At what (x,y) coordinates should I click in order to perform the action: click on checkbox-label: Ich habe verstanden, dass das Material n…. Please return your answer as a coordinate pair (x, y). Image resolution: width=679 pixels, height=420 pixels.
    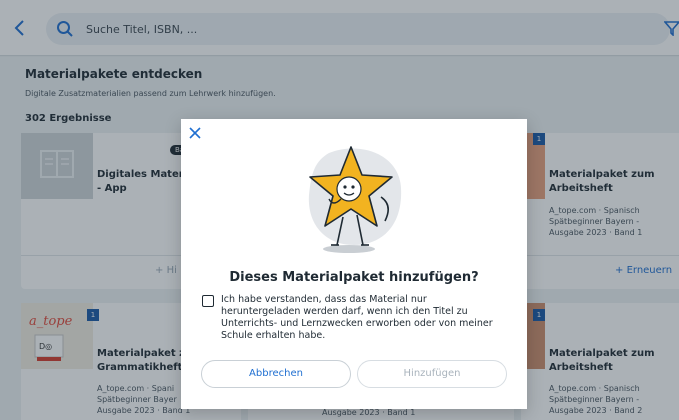
    Looking at the image, I should click on (357, 317).